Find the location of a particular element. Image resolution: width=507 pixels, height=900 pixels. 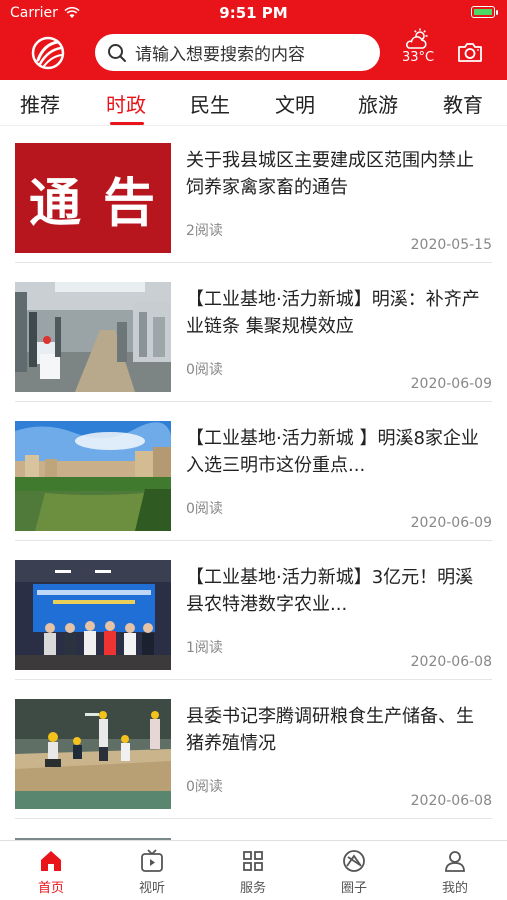

tab-politics: 时政 is located at coordinates (126, 103).